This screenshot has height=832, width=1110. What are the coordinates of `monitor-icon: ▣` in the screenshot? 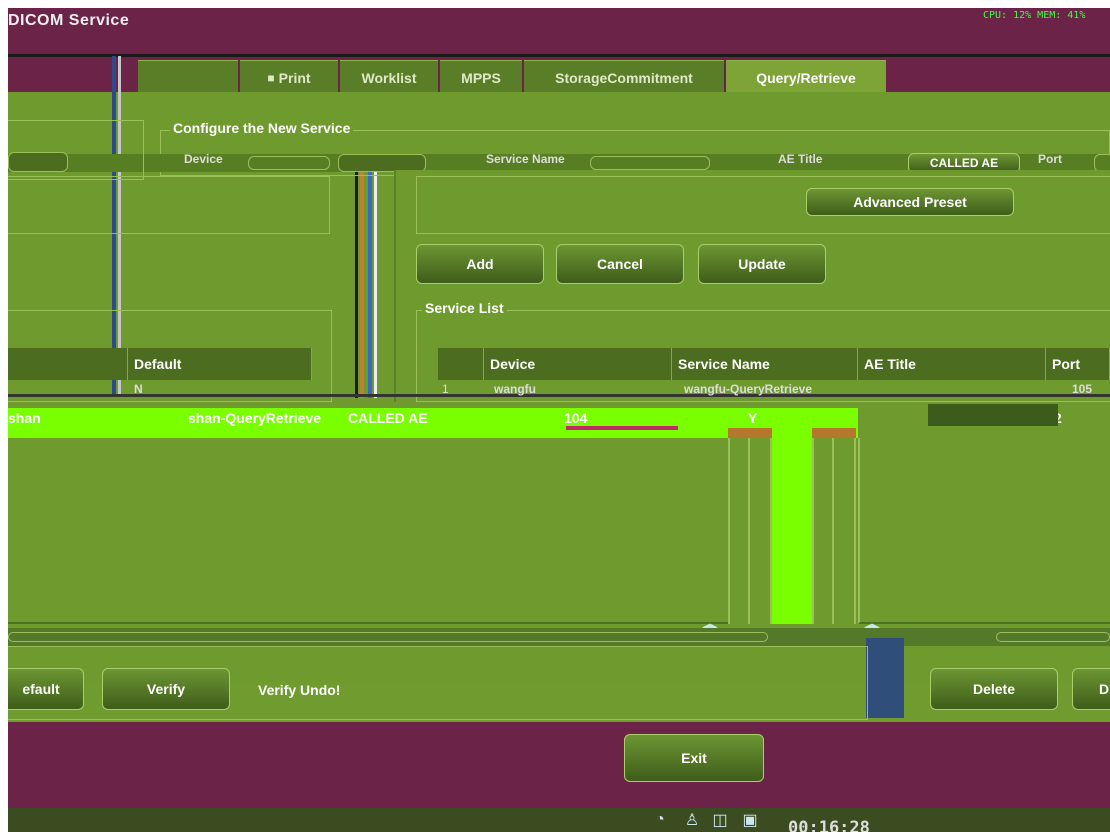 It's located at (750, 820).